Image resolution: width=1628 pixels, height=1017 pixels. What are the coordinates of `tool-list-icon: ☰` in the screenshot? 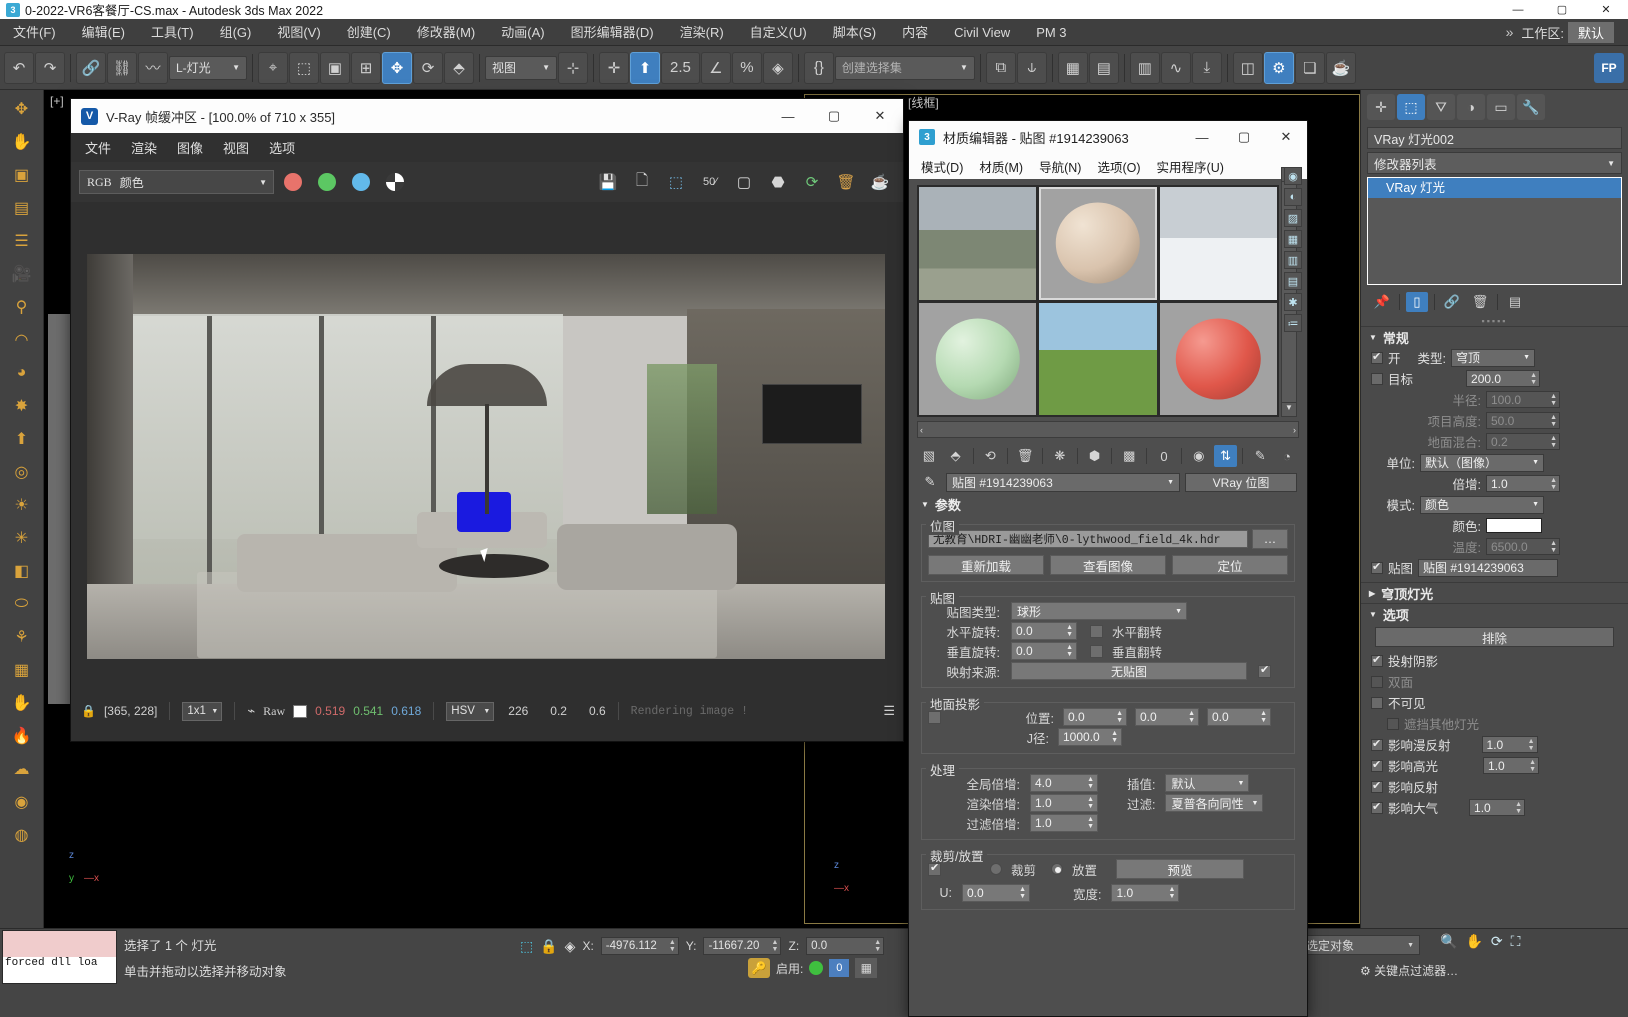 It's located at (22, 241).